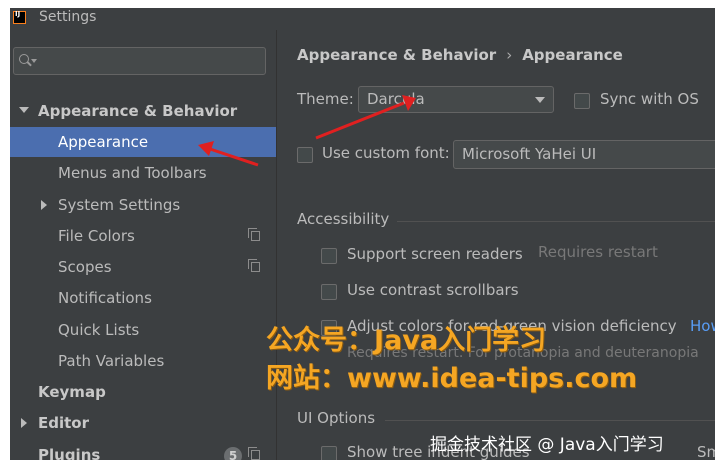 The image size is (727, 470). Describe the element at coordinates (547, 445) in the screenshot. I see `watermark-footer: 掘金技术社区 @ Java入门学习` at that location.